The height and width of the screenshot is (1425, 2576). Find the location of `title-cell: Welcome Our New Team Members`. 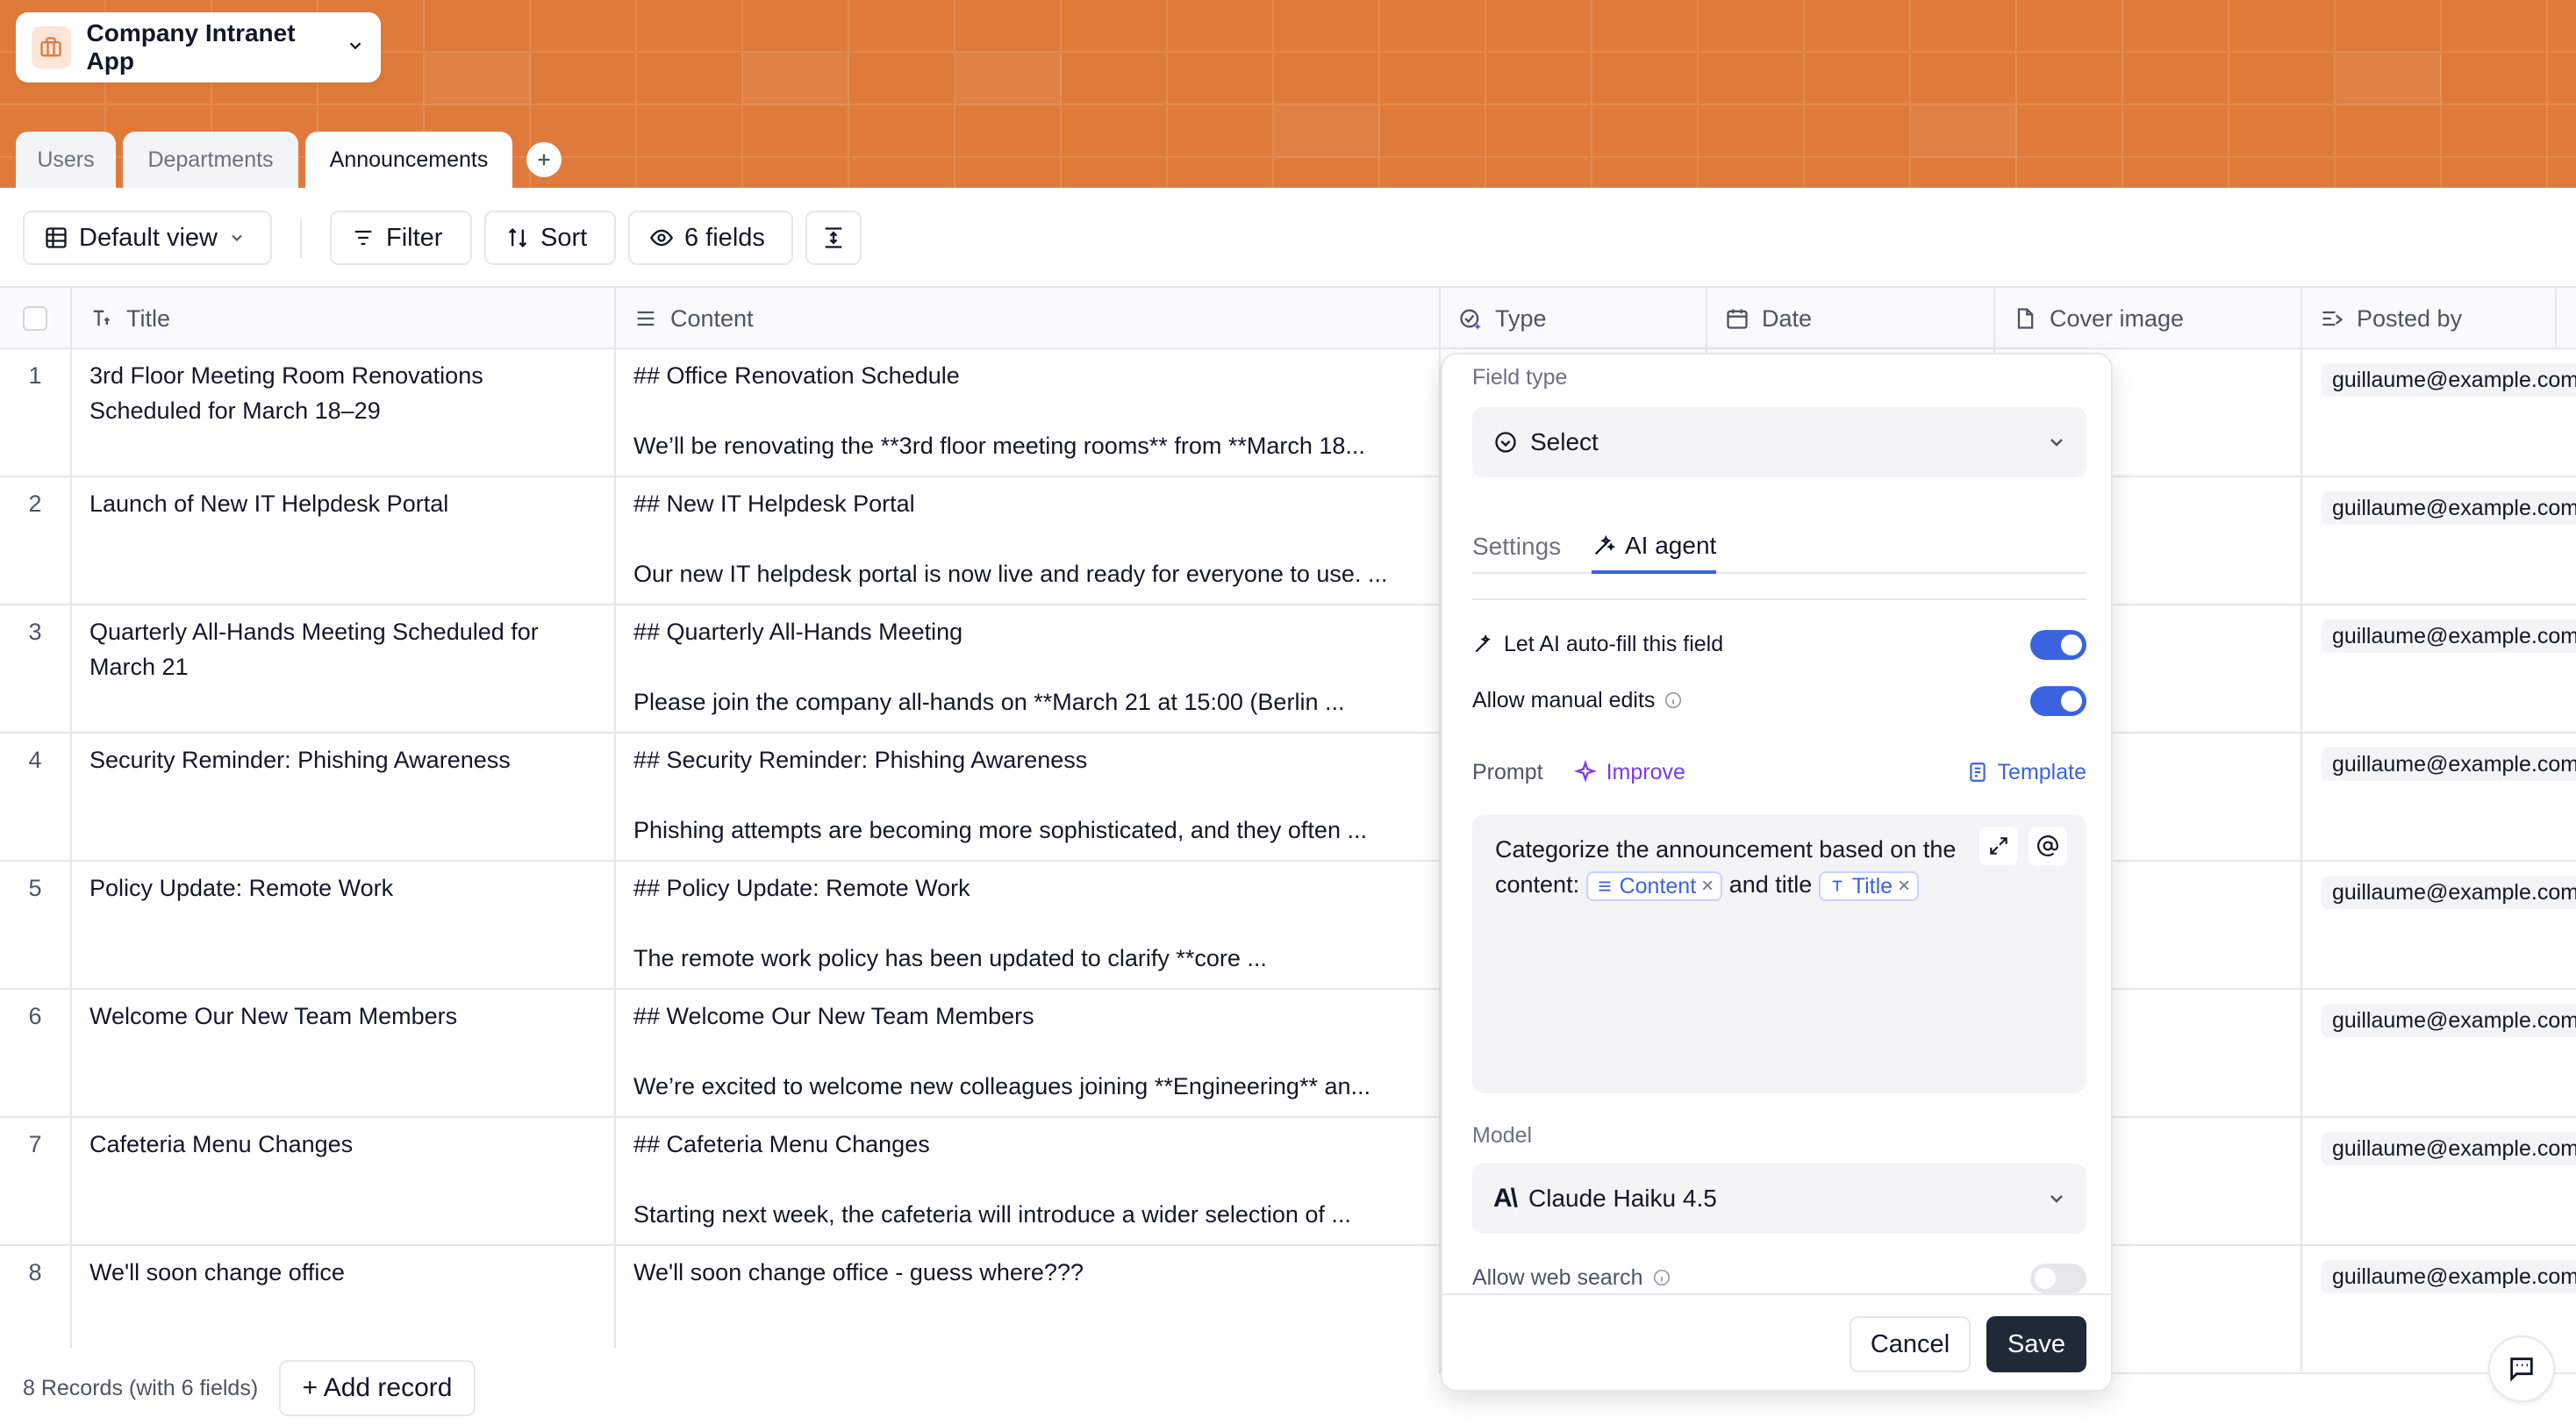

title-cell: Welcome Our New Team Members is located at coordinates (344, 1053).